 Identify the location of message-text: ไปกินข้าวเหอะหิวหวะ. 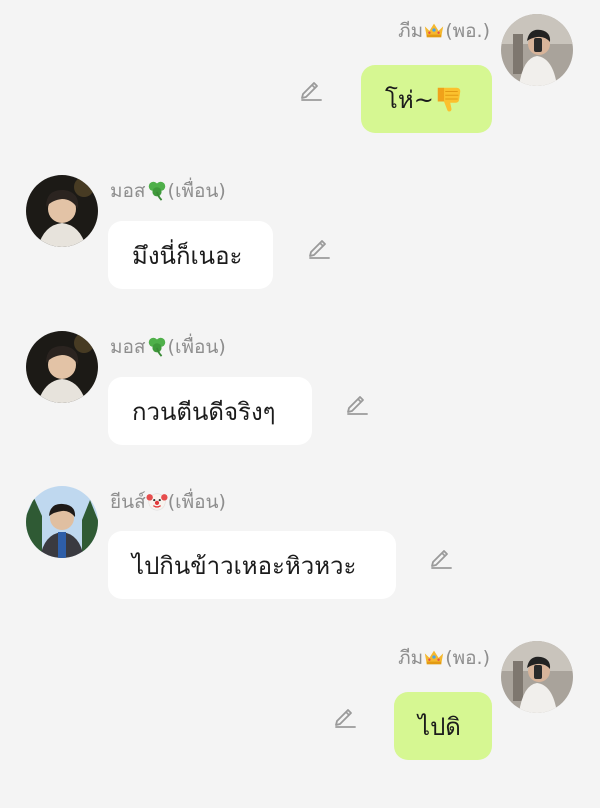
(244, 565).